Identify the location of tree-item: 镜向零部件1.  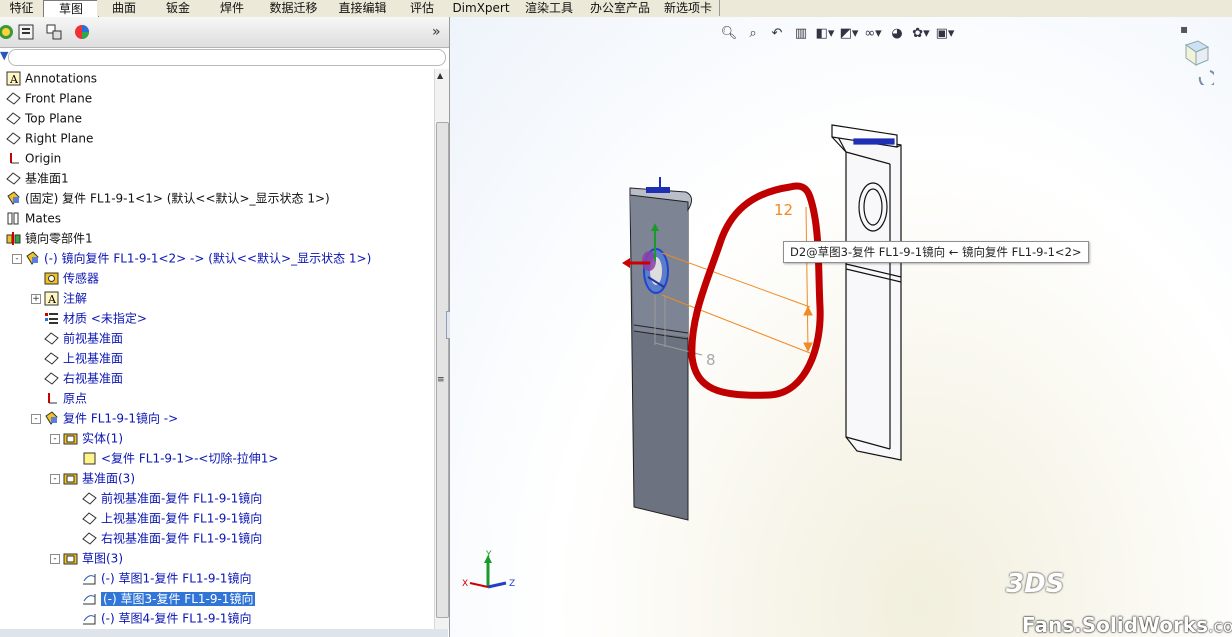
(49, 238).